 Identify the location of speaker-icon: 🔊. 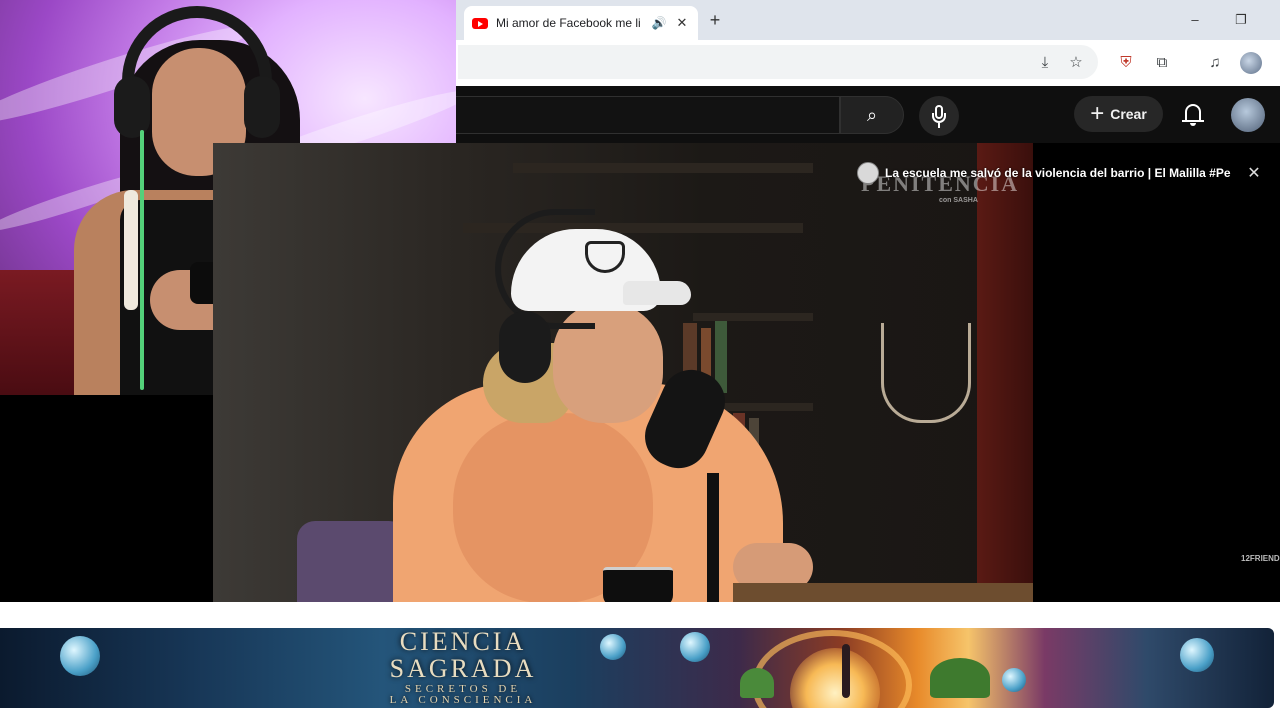
(659, 23).